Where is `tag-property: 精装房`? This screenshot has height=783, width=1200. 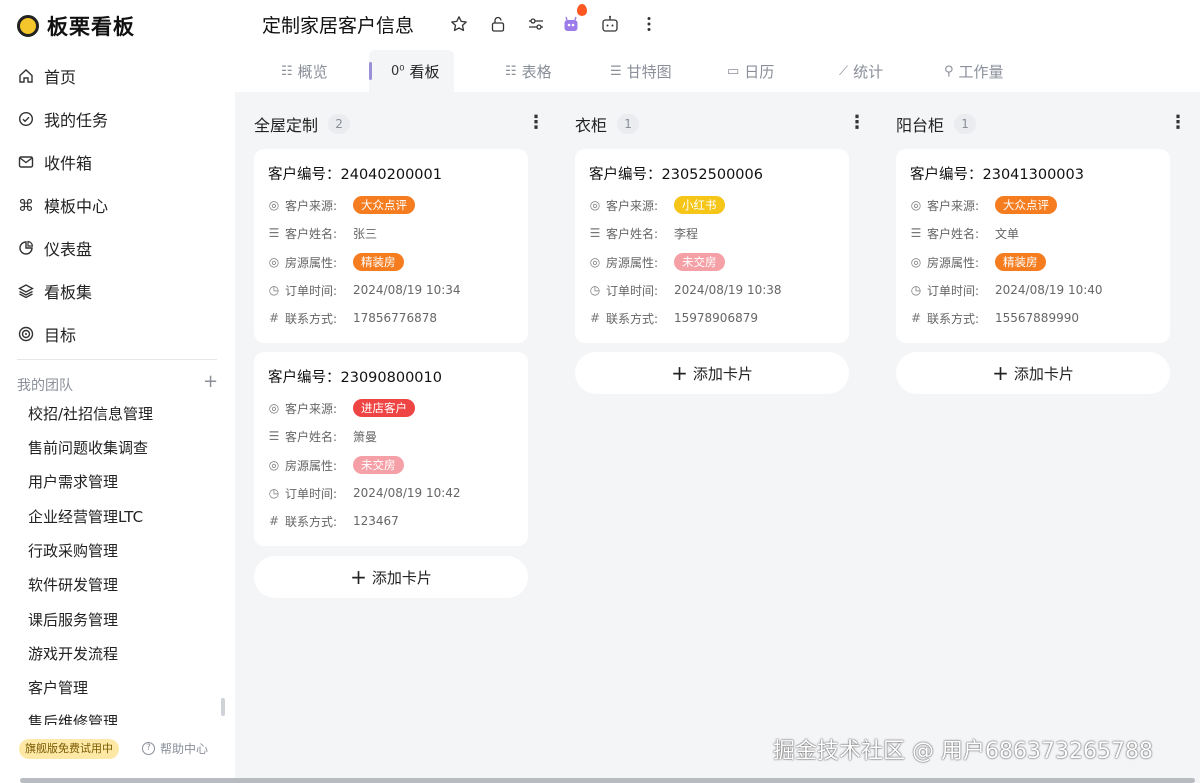
tag-property: 精装房 is located at coordinates (378, 262).